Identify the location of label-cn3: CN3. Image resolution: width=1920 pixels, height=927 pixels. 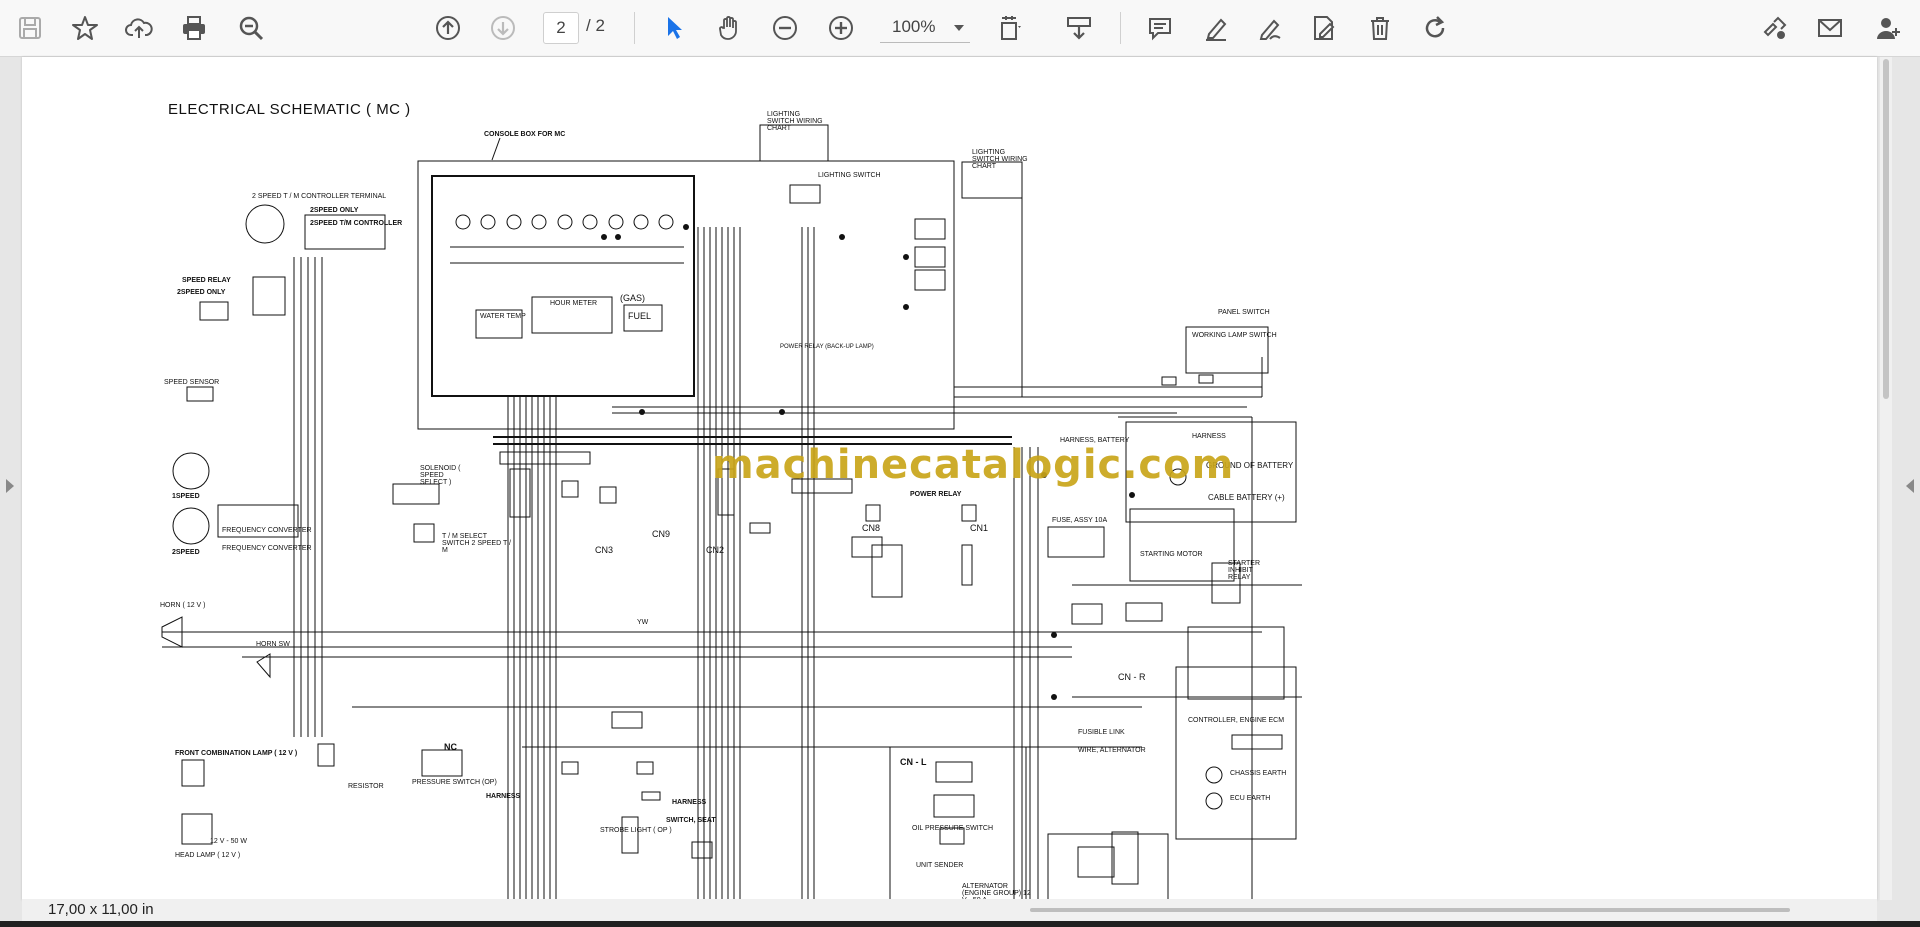
(604, 550).